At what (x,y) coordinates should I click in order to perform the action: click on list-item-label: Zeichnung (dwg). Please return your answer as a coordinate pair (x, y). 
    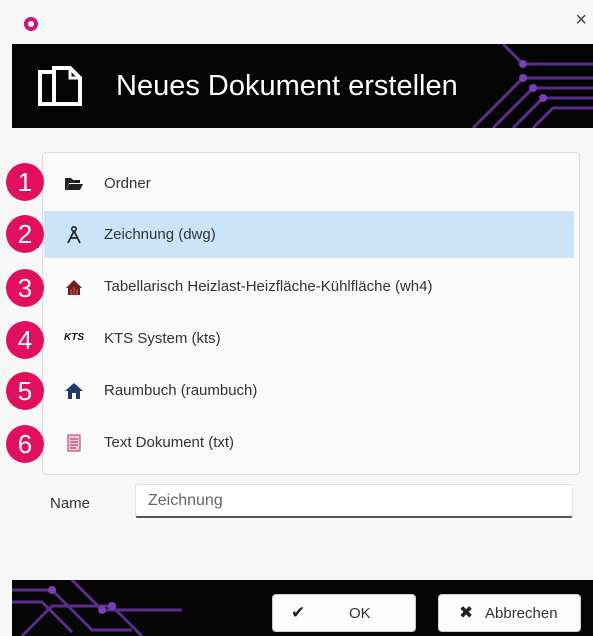
    Looking at the image, I should click on (160, 234).